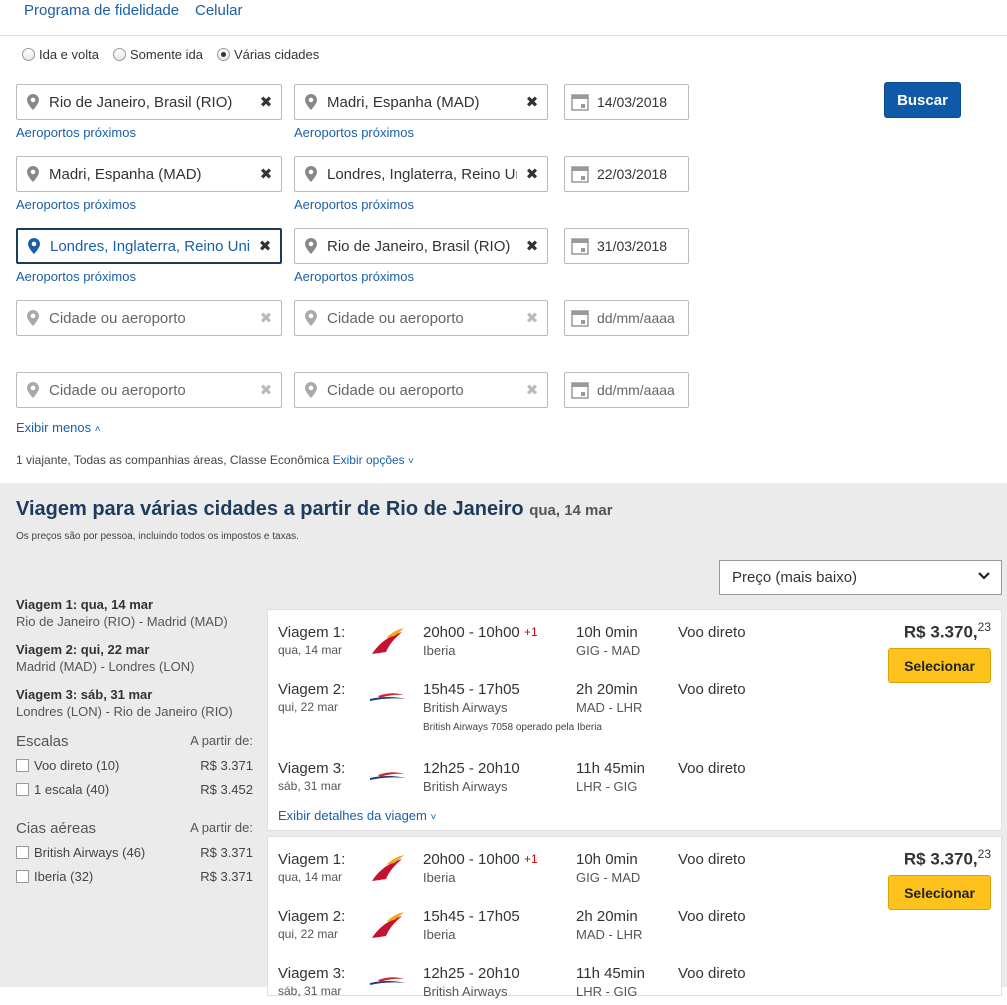  What do you see at coordinates (125, 174) in the screenshot?
I see `origin-value: Madri, Espanha (MAD)` at bounding box center [125, 174].